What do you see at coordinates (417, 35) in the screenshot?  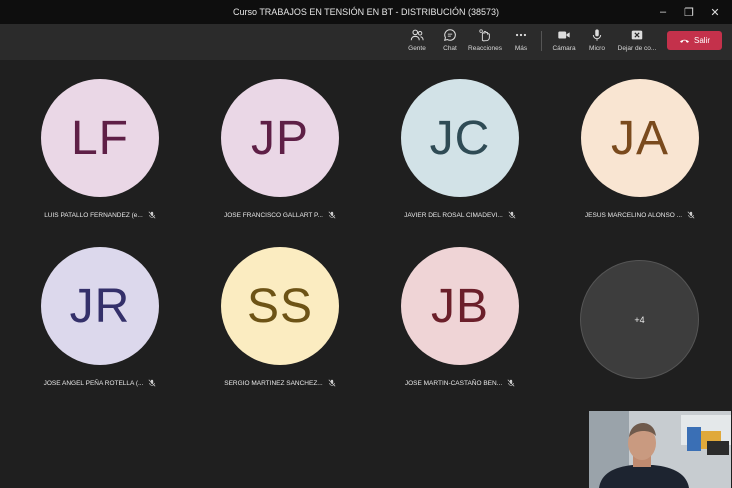 I see `people-icon` at bounding box center [417, 35].